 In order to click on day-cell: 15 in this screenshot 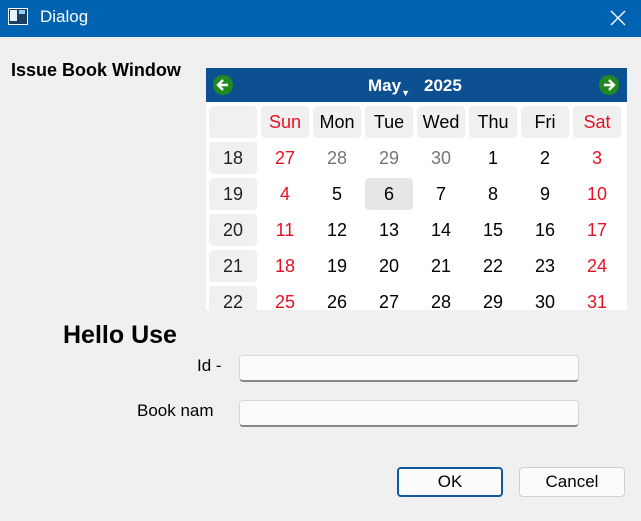, I will do `click(493, 230)`.